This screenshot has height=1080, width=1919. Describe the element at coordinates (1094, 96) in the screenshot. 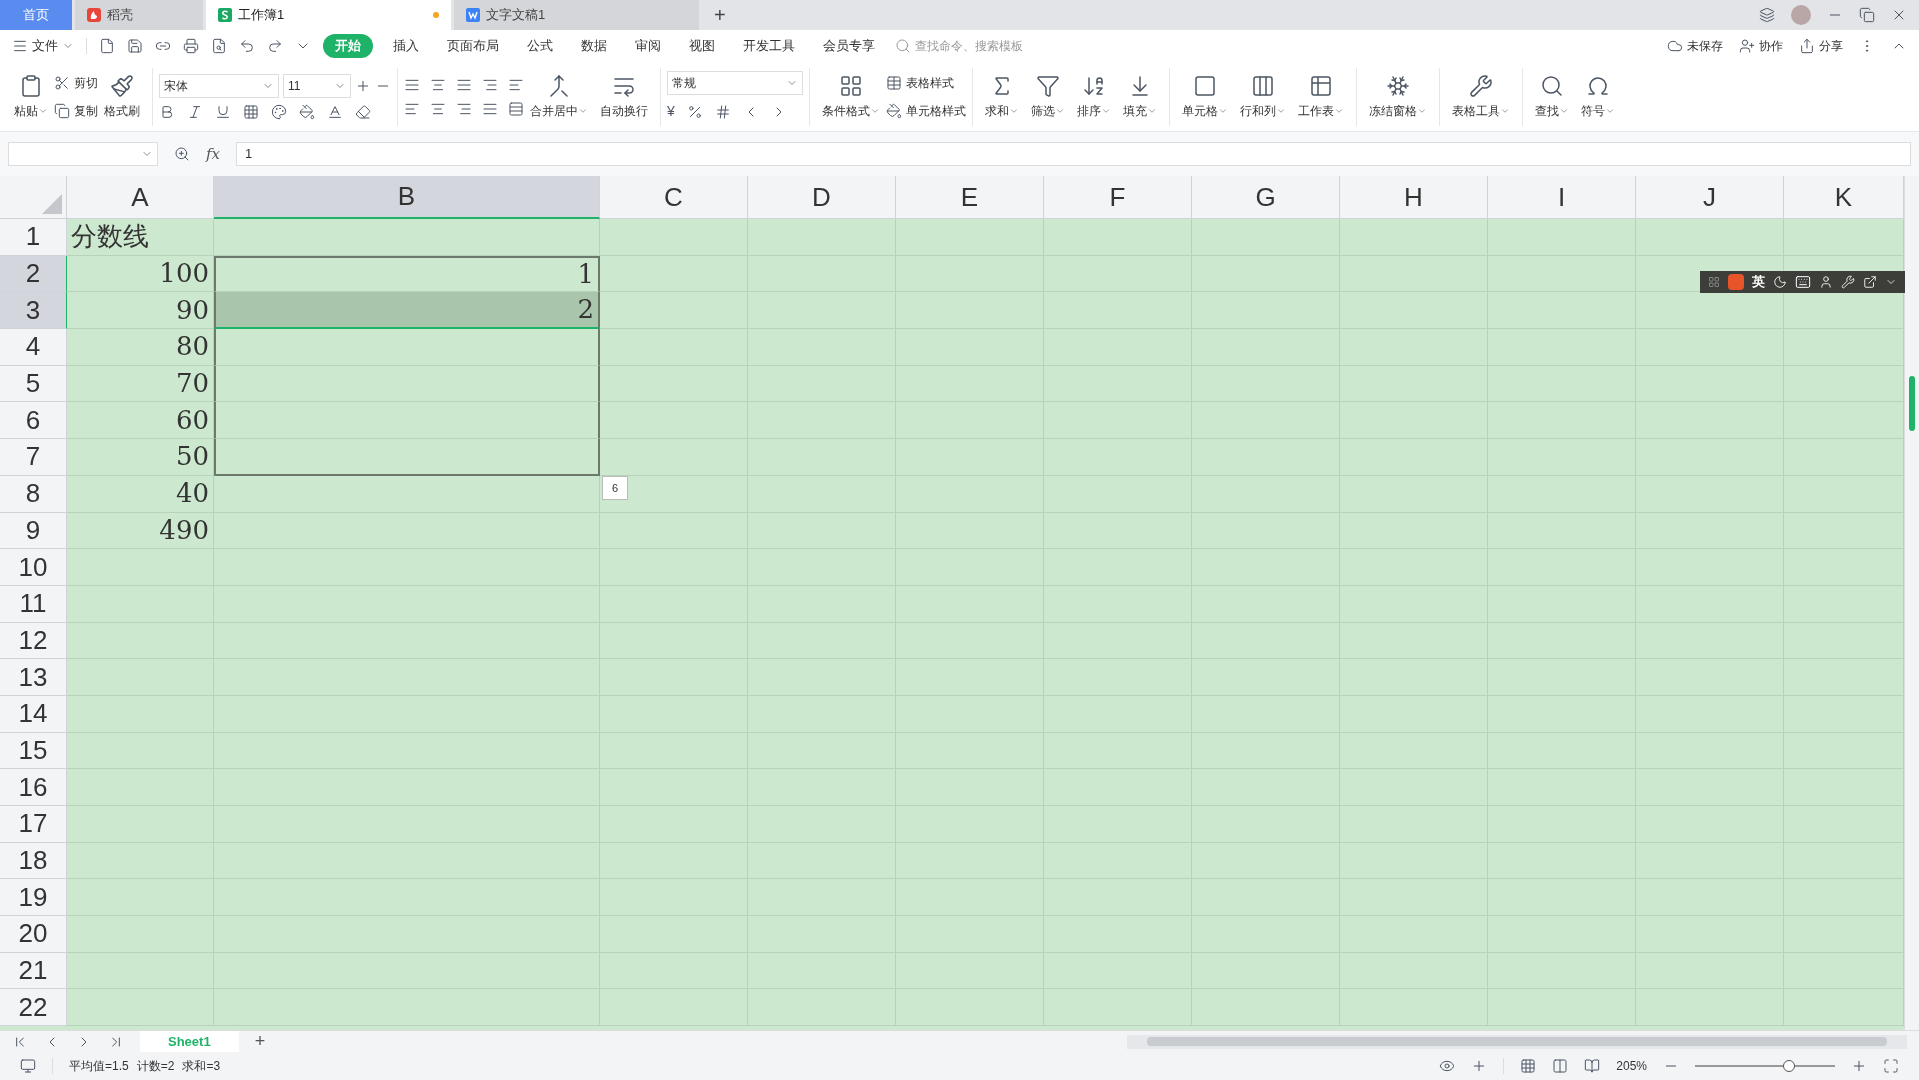

I see `toolbar-button: 排序` at that location.